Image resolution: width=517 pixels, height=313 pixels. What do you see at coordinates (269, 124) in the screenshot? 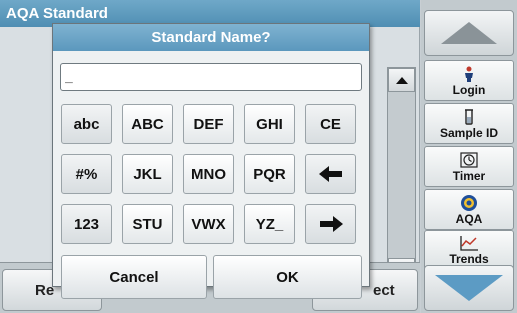
I see `key-ghi: GHI` at bounding box center [269, 124].